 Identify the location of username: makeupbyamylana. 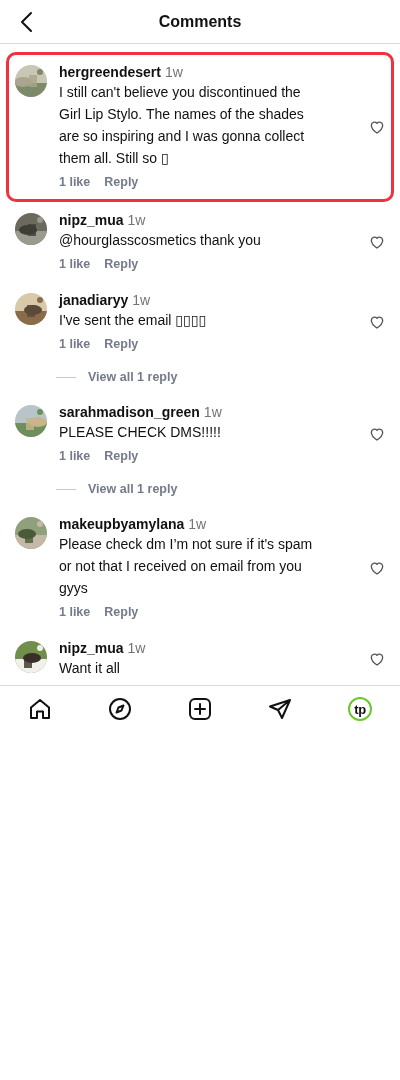
(122, 524).